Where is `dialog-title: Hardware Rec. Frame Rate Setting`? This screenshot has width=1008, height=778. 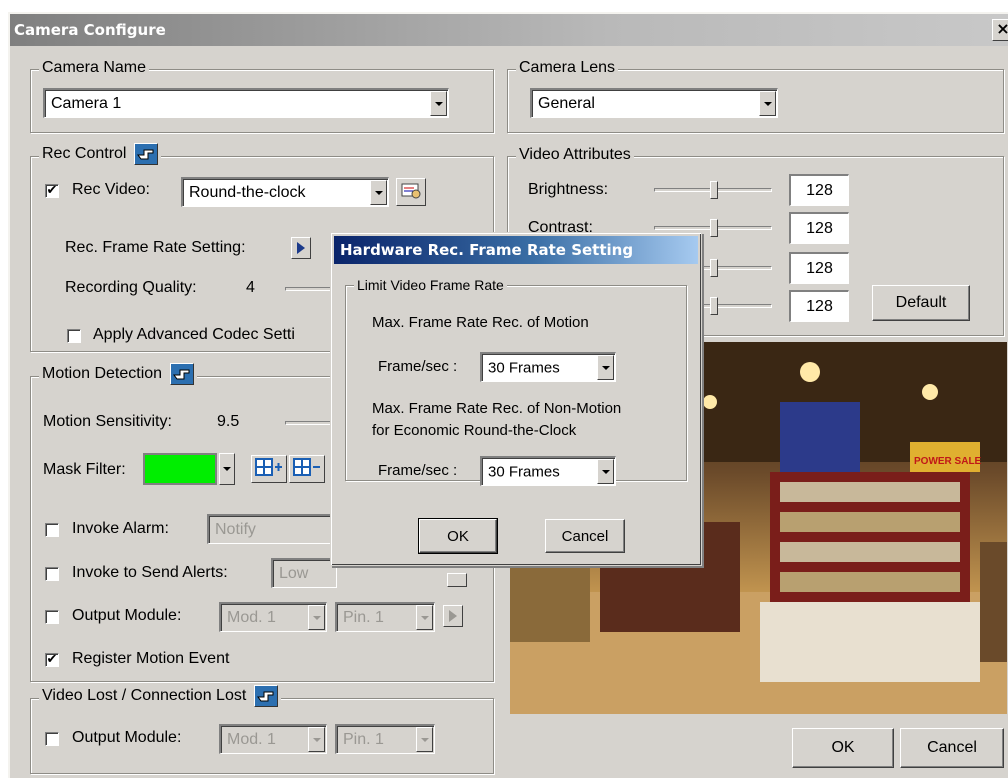 dialog-title: Hardware Rec. Frame Rate Setting is located at coordinates (516, 250).